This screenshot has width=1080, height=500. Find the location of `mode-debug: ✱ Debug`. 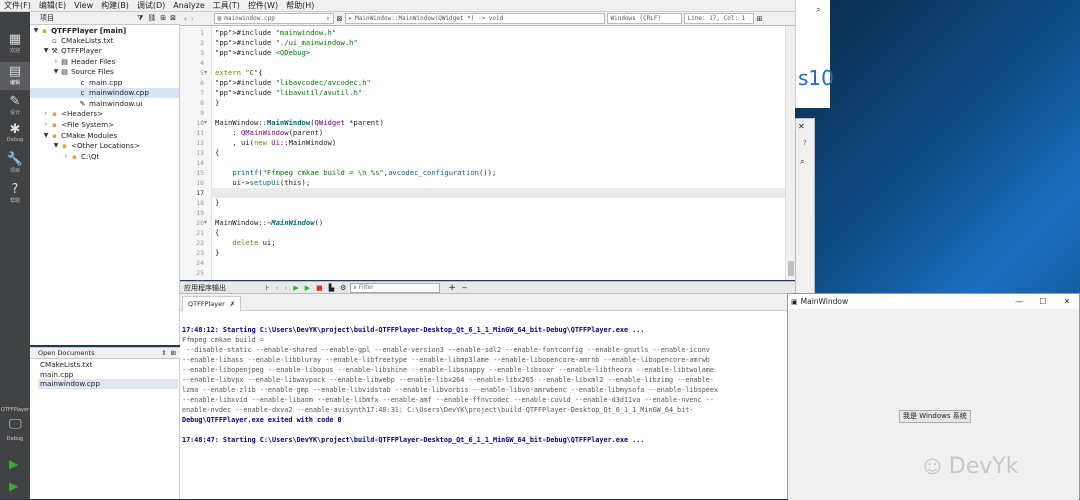

mode-debug: ✱ Debug is located at coordinates (15, 134).